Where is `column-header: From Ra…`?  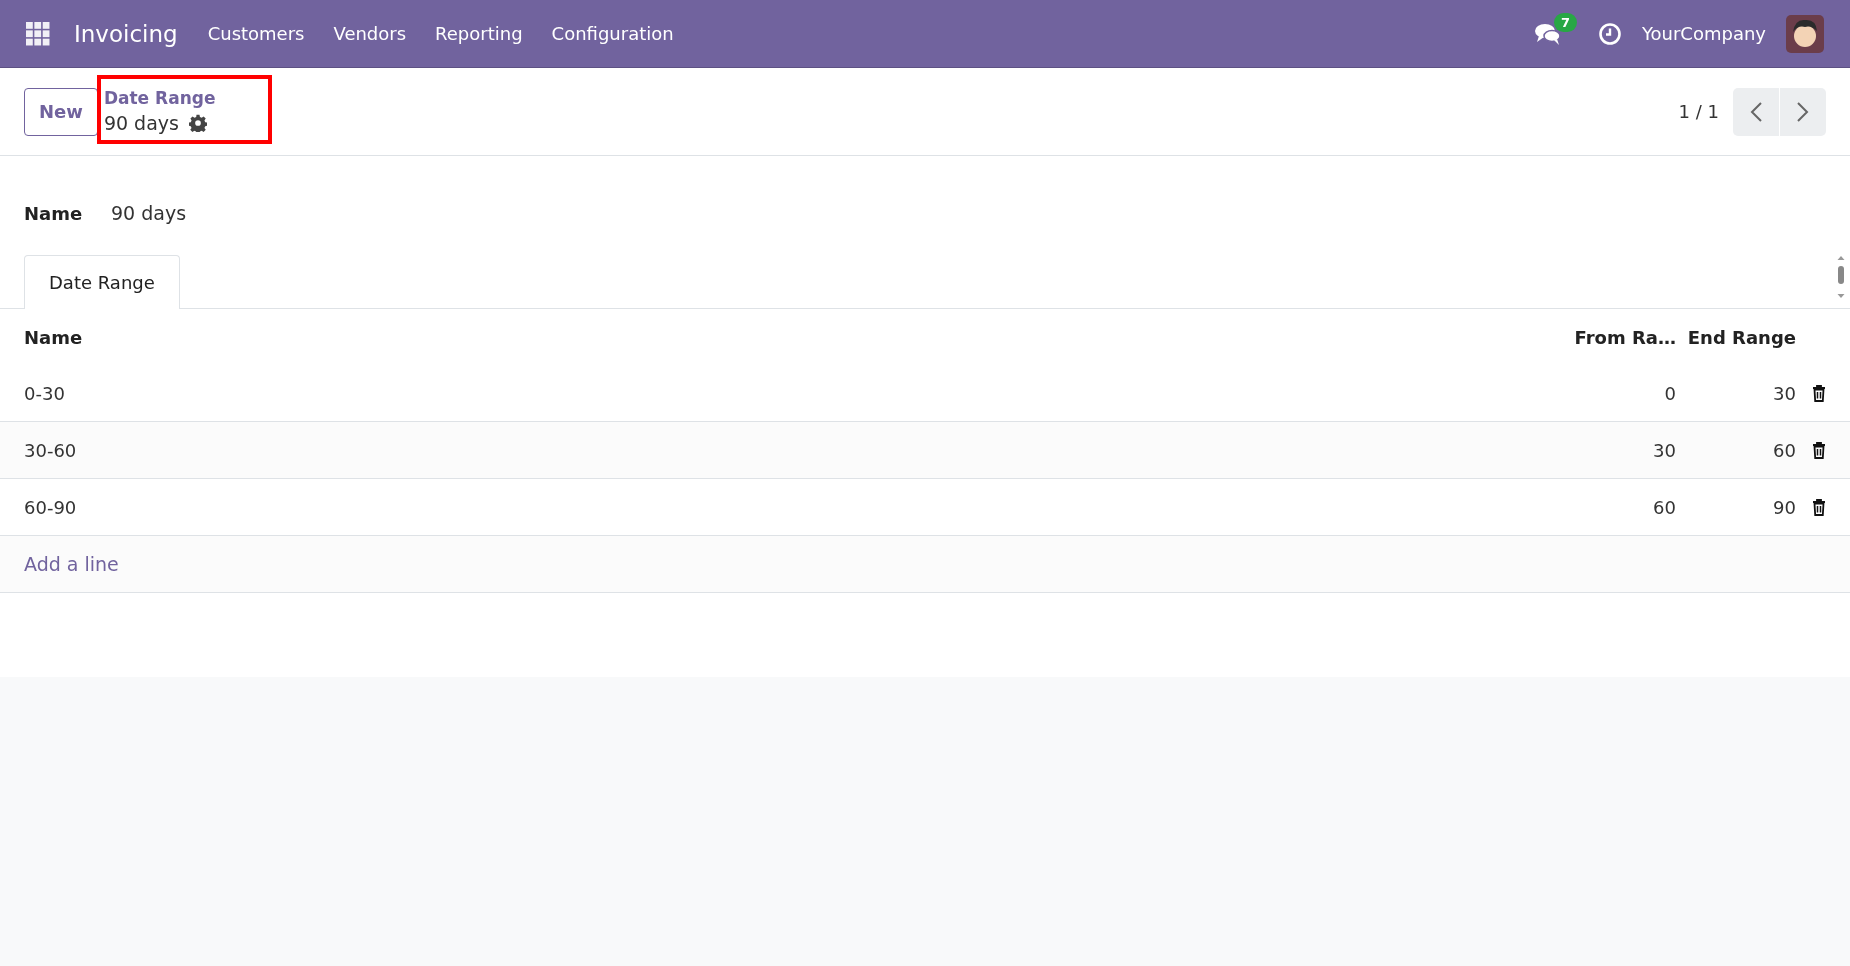 column-header: From Ra… is located at coordinates (1616, 337).